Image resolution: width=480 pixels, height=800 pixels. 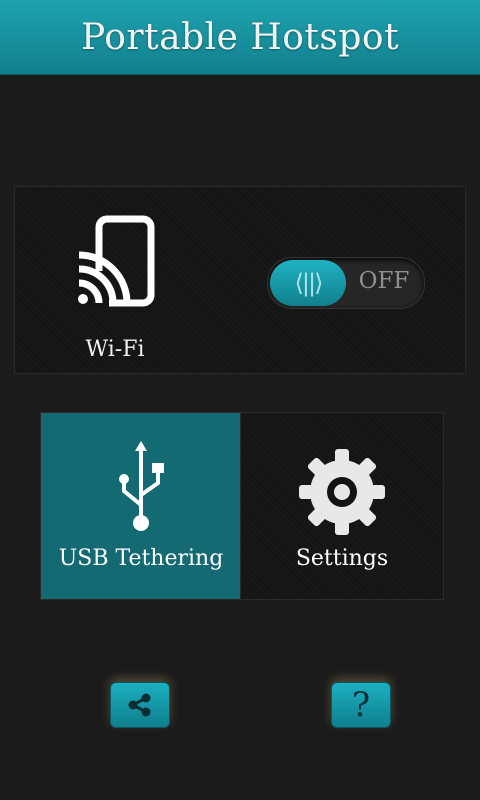 I want to click on toggle-knob: ⟨||⟩, so click(x=308, y=283).